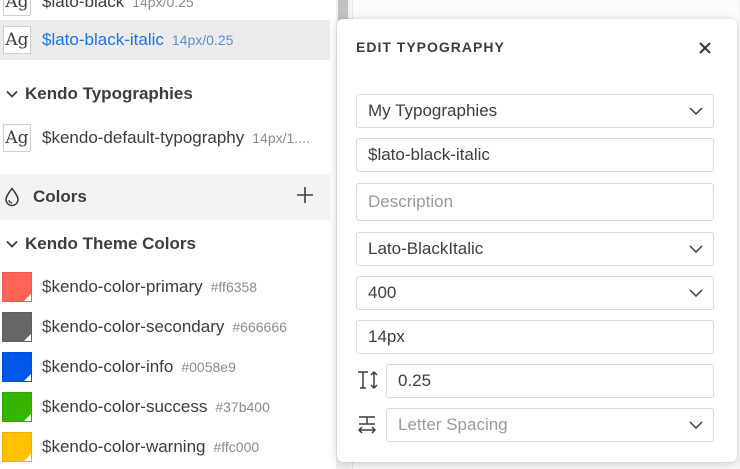  I want to click on typography-item-selected: Ag $lato-black-italic 14px/0.25, so click(165, 40).